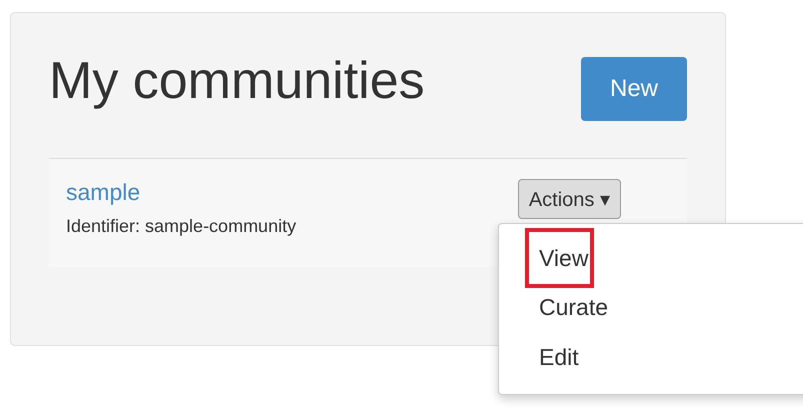 Image resolution: width=803 pixels, height=410 pixels. I want to click on actions-button: Actions ▾, so click(569, 199).